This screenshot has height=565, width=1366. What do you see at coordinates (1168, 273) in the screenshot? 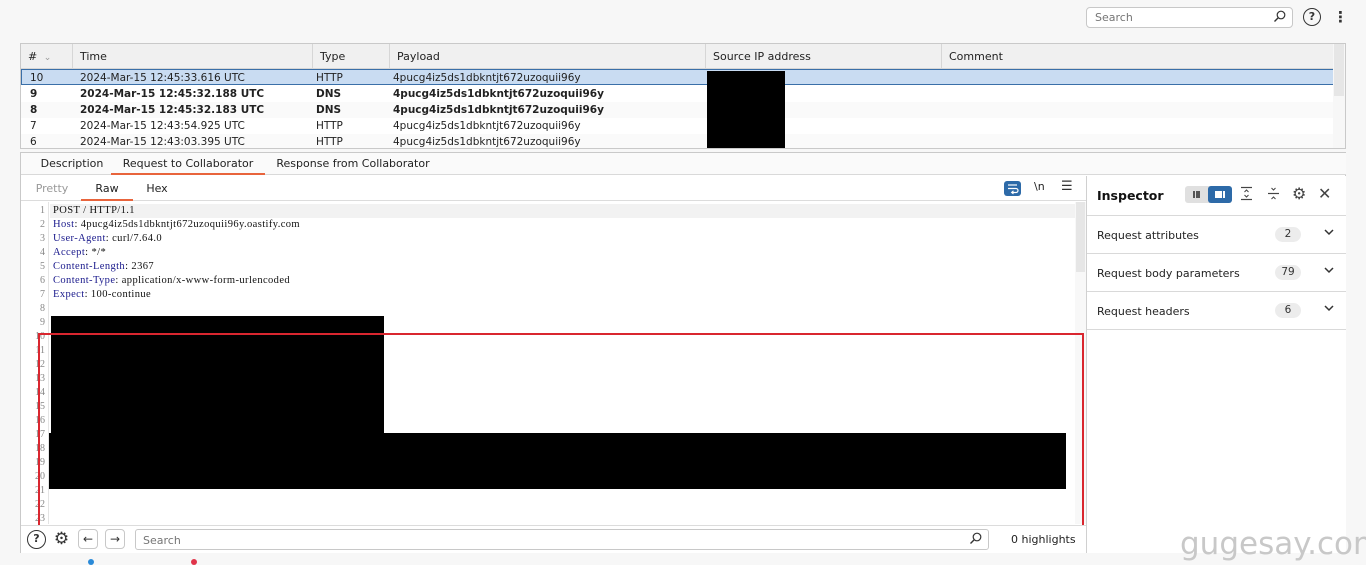
I see `section-label: Request body parameters` at bounding box center [1168, 273].